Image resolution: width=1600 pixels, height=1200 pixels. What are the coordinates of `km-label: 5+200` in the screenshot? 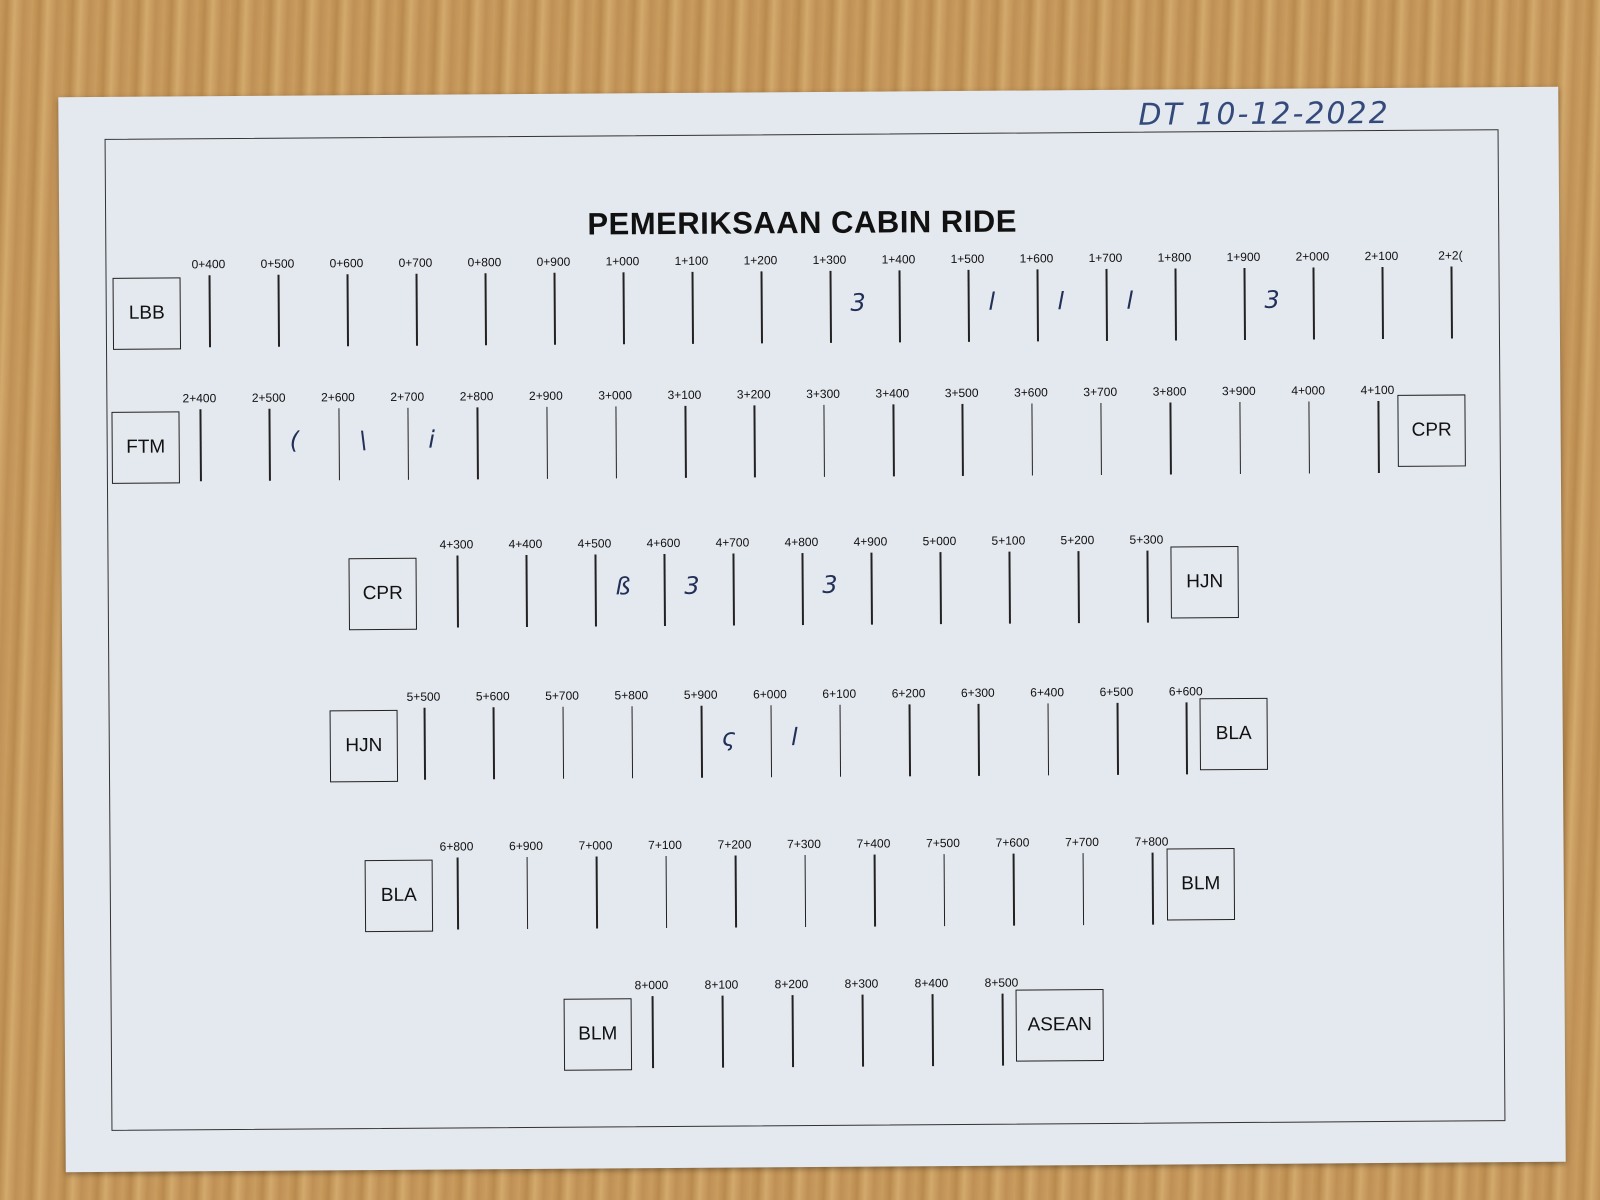 It's located at (1077, 540).